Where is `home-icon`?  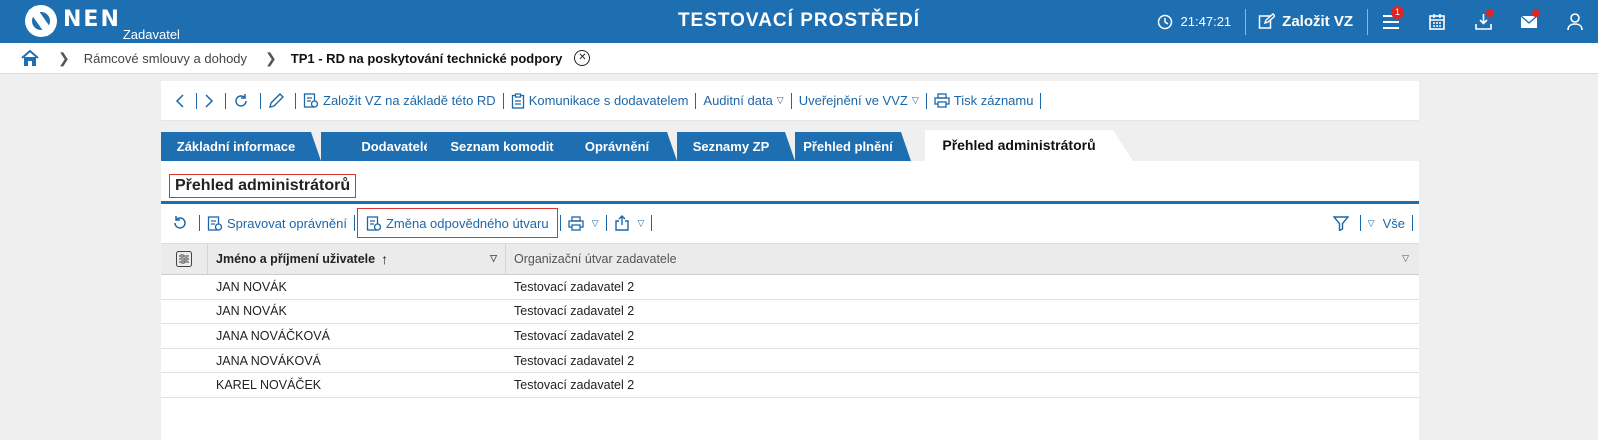
home-icon is located at coordinates (30, 57).